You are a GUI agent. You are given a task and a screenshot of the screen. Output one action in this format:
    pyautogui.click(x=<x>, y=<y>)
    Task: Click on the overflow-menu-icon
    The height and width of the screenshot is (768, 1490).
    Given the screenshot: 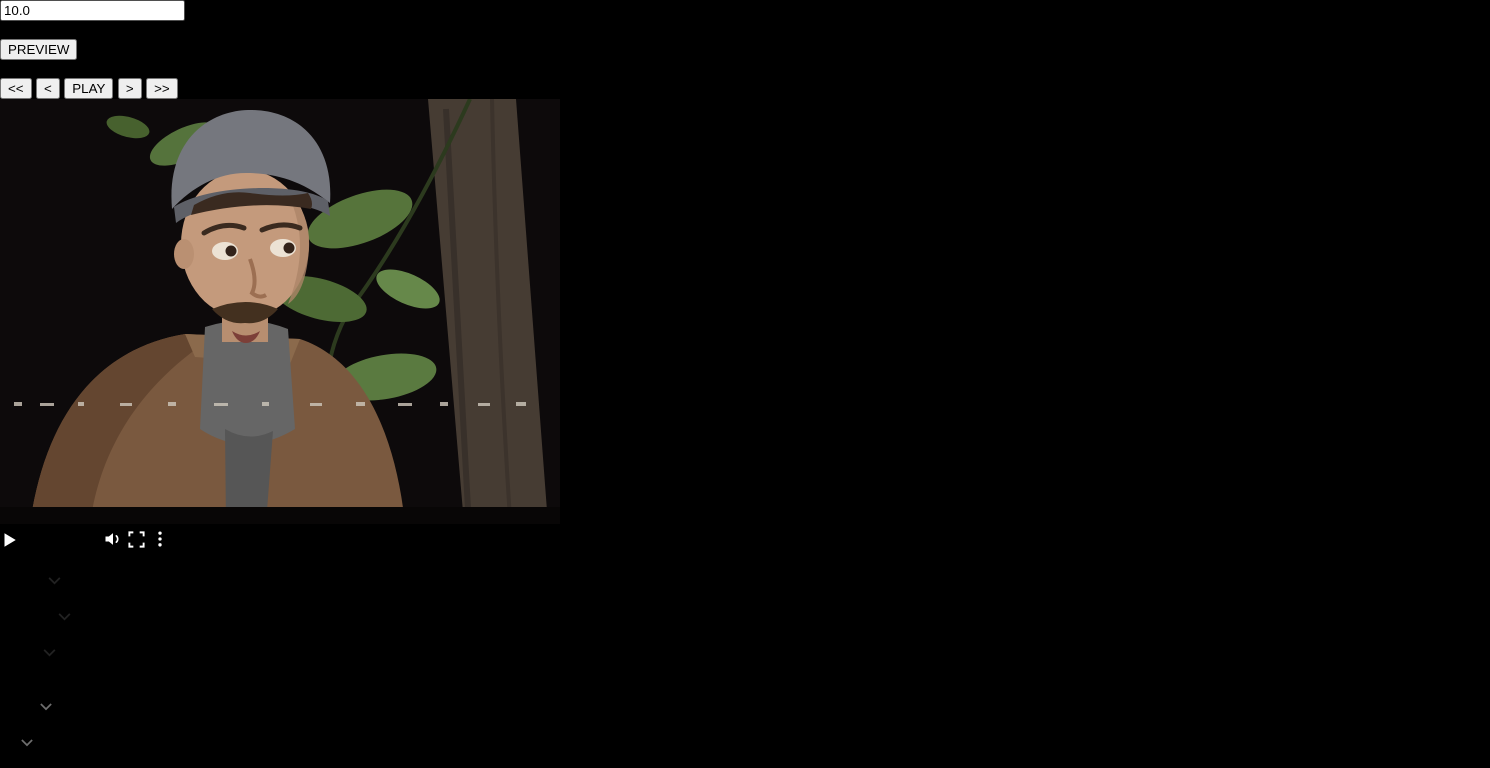 What is the action you would take?
    pyautogui.click(x=160, y=542)
    